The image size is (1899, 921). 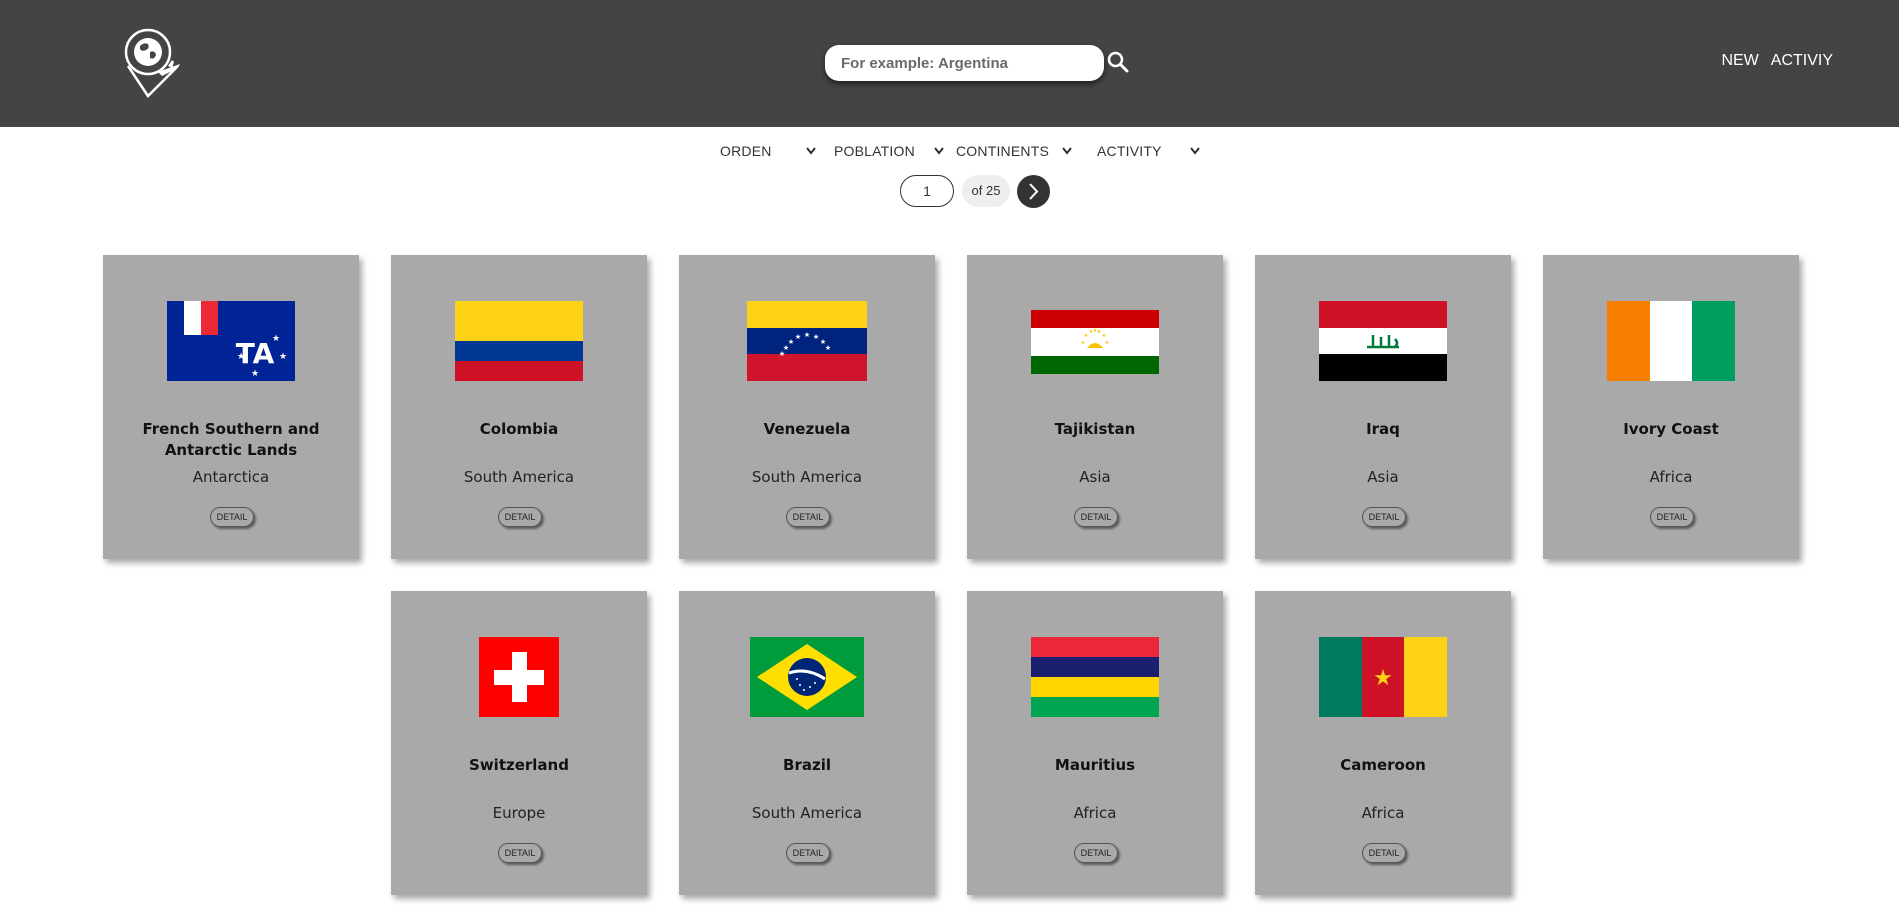 What do you see at coordinates (1118, 62) in the screenshot?
I see `search-icon` at bounding box center [1118, 62].